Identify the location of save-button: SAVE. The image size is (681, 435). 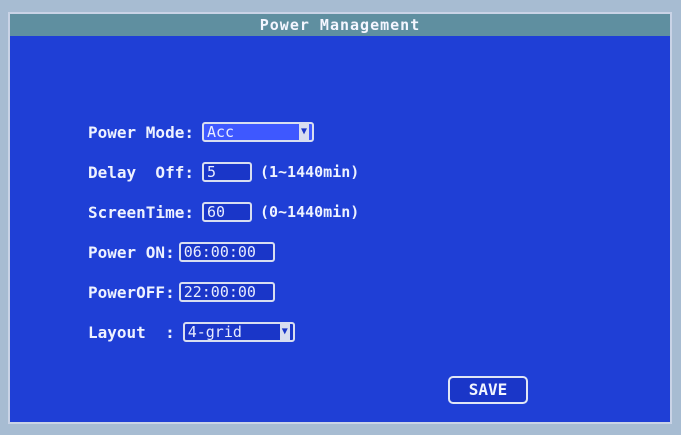
(488, 390).